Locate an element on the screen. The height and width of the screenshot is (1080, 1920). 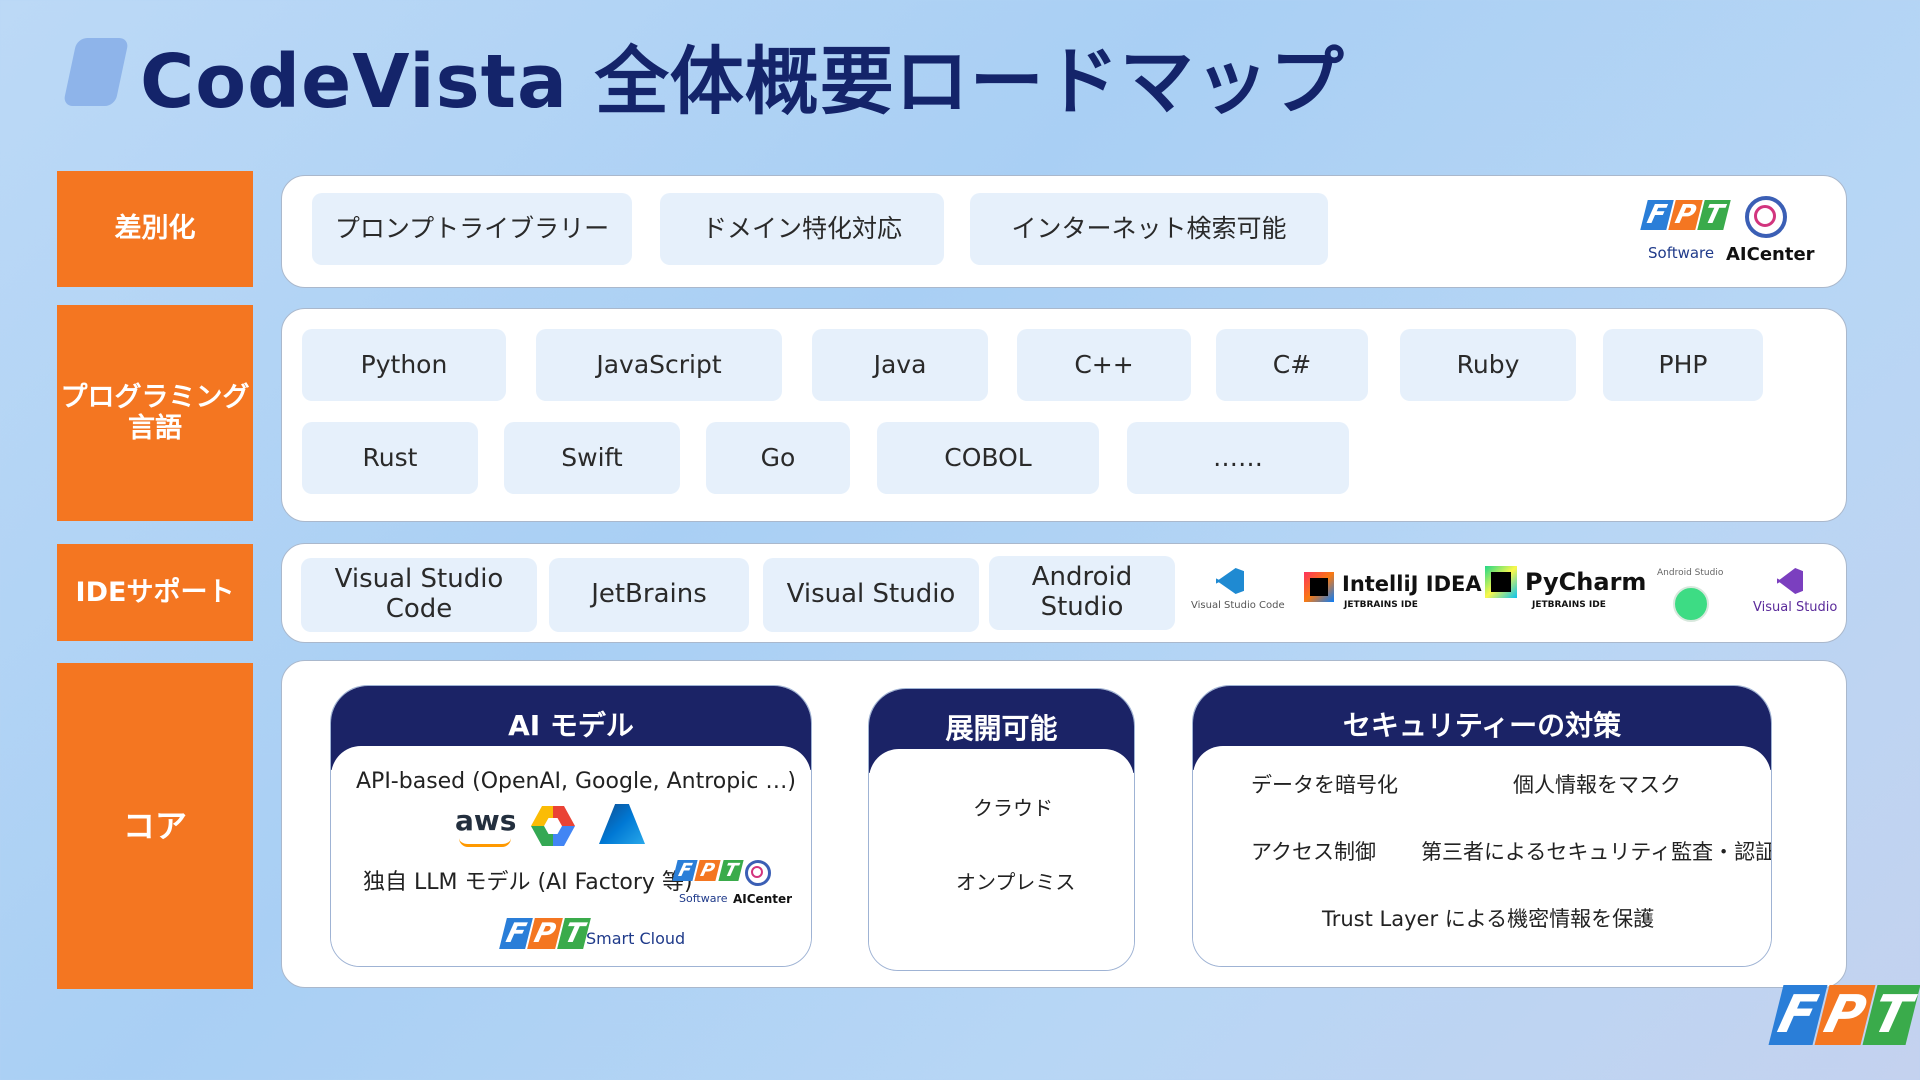
aicenter-icon is located at coordinates (1766, 217).